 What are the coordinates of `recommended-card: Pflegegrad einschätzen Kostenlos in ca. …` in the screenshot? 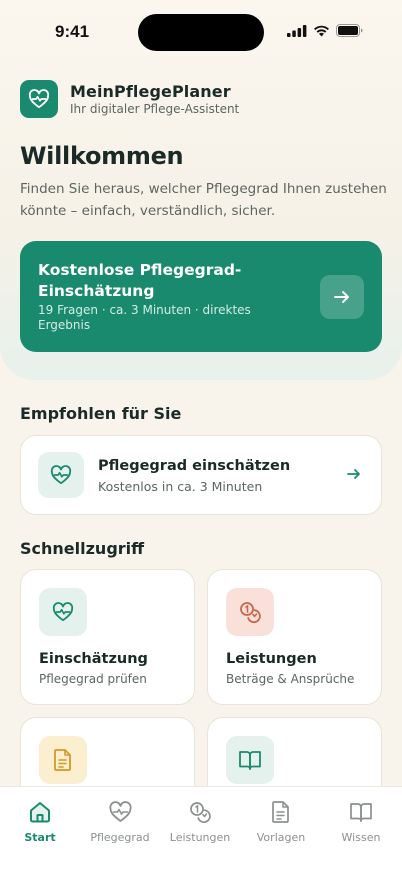 It's located at (201, 475).